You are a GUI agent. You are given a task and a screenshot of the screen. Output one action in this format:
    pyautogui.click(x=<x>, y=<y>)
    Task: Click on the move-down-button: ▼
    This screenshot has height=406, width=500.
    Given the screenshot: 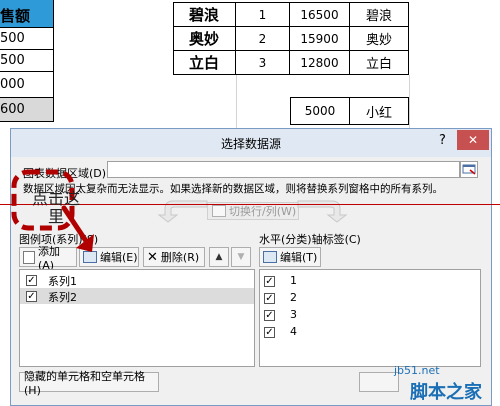 What is the action you would take?
    pyautogui.click(x=241, y=257)
    